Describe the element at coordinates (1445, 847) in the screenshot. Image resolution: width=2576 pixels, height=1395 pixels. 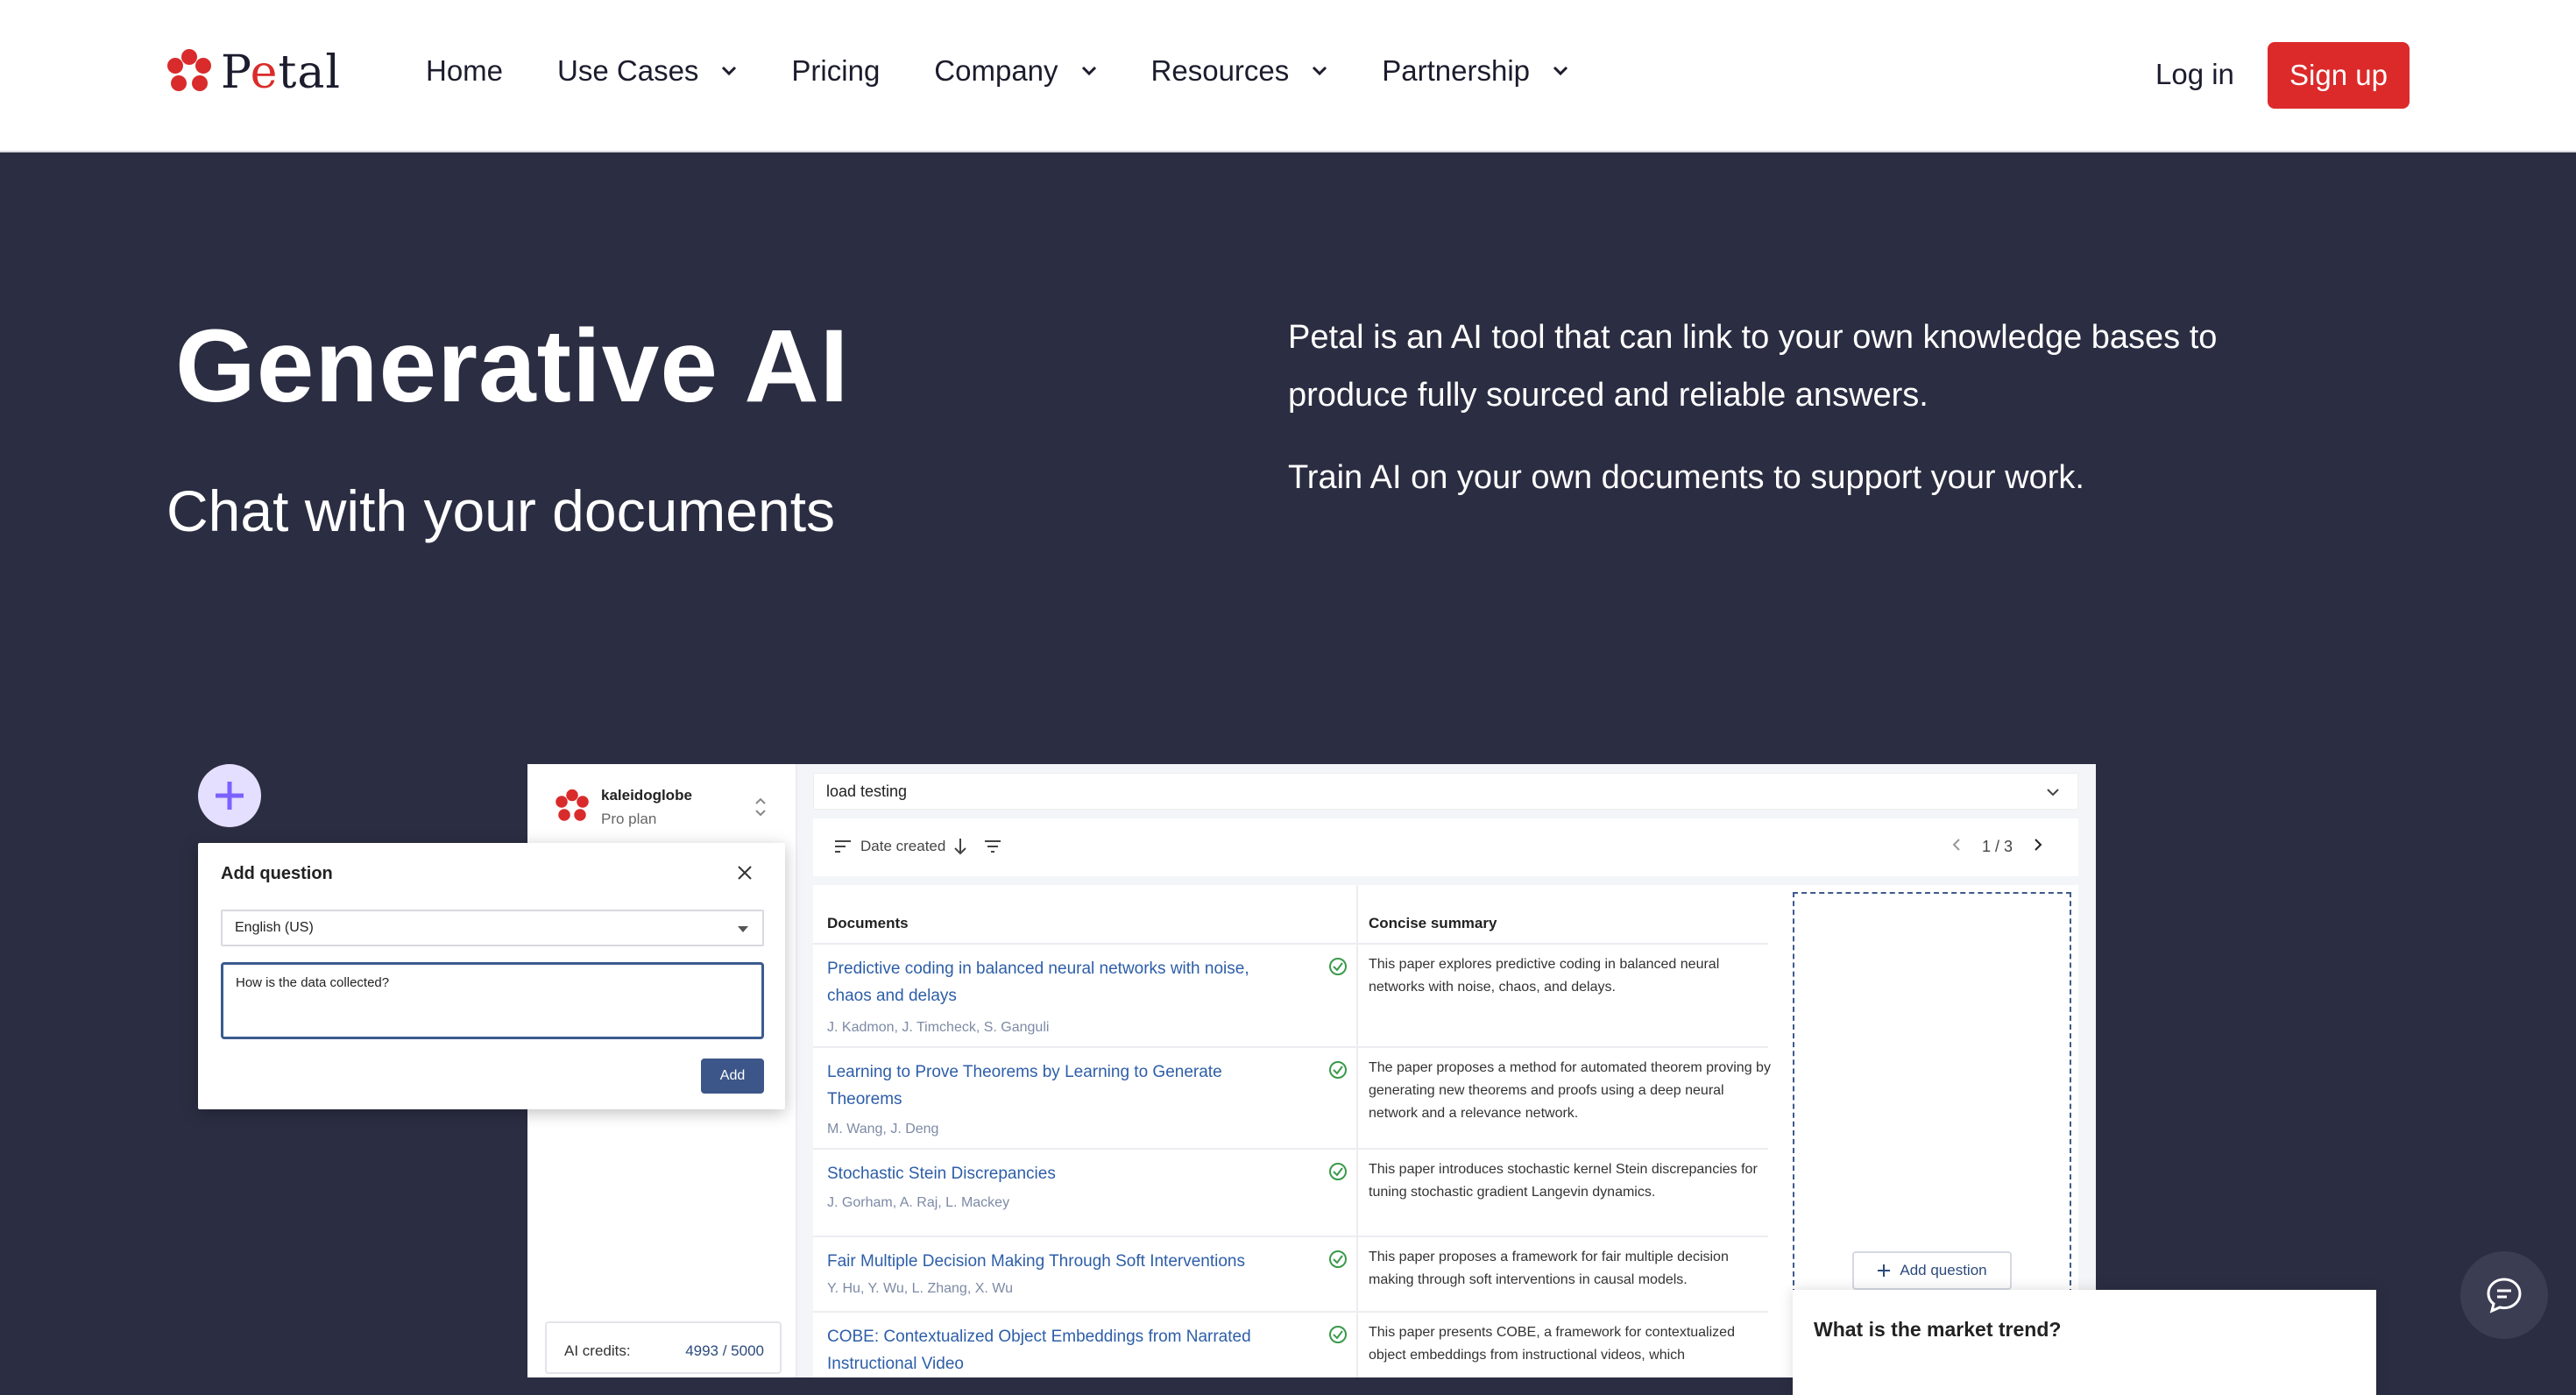
I see `table-toolbar: Date created 1 / 3` at that location.